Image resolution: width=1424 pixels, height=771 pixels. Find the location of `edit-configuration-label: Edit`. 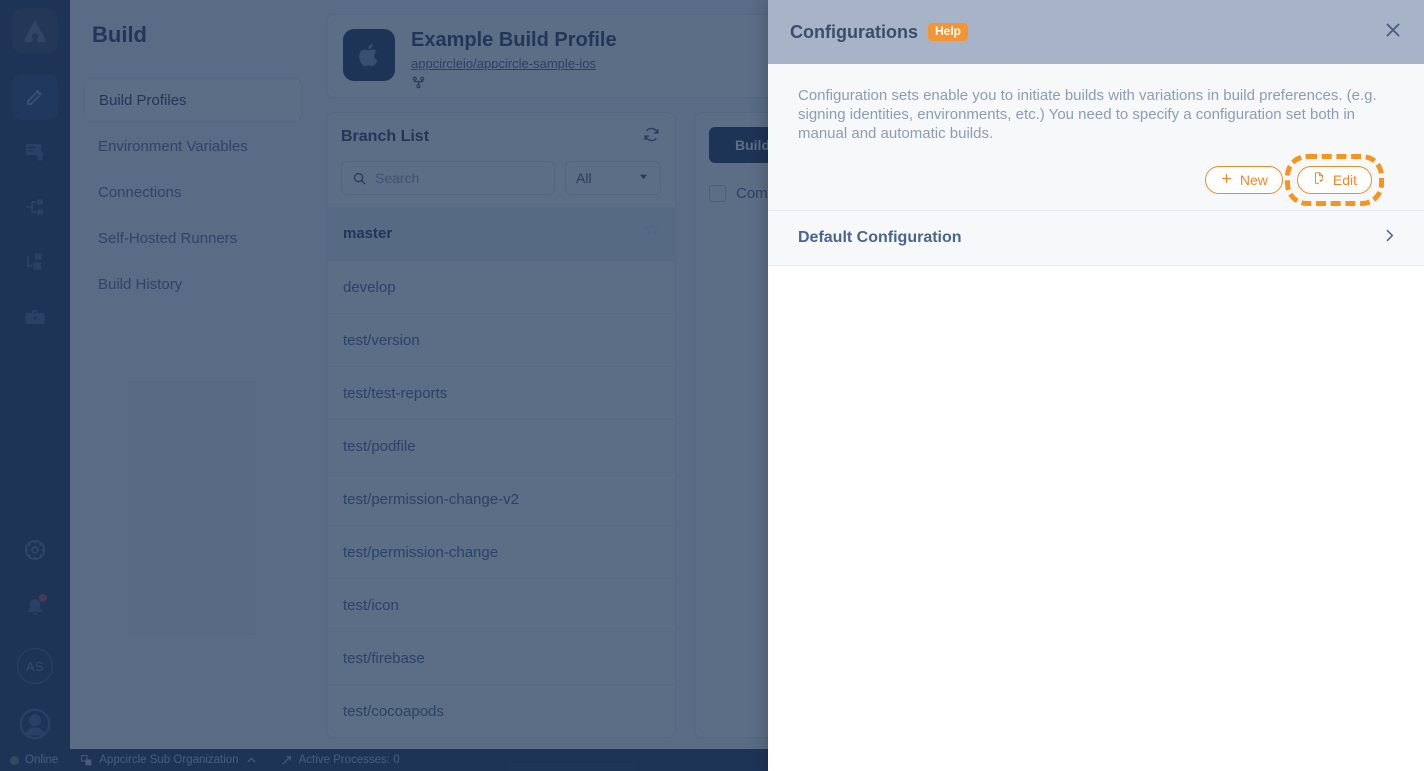

edit-configuration-label: Edit is located at coordinates (1344, 179).